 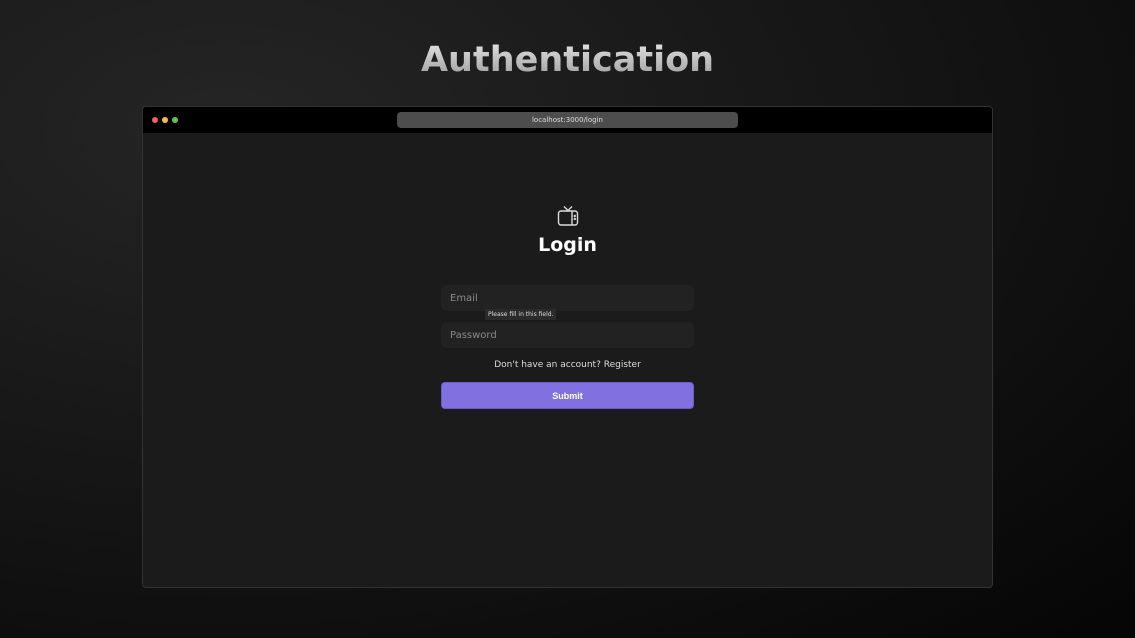 What do you see at coordinates (165, 120) in the screenshot?
I see `minimize-dot` at bounding box center [165, 120].